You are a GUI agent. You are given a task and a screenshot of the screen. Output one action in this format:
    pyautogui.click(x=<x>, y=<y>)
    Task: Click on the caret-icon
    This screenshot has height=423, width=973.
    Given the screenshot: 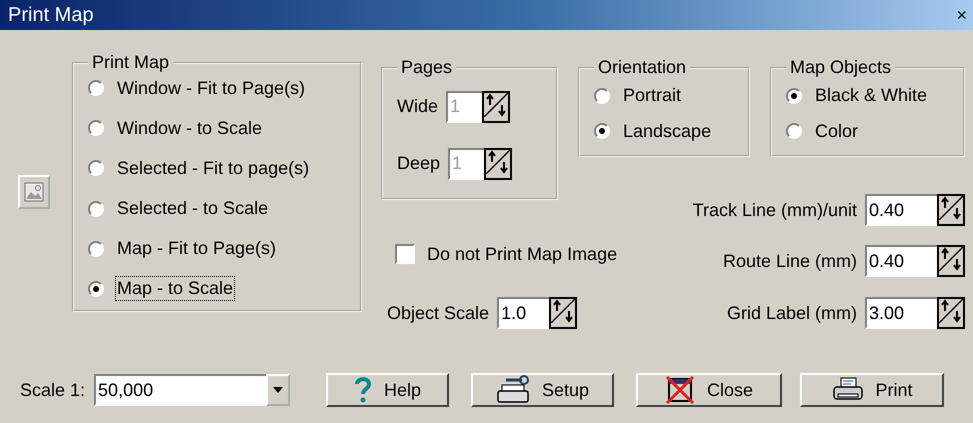 What is the action you would take?
    pyautogui.click(x=278, y=390)
    